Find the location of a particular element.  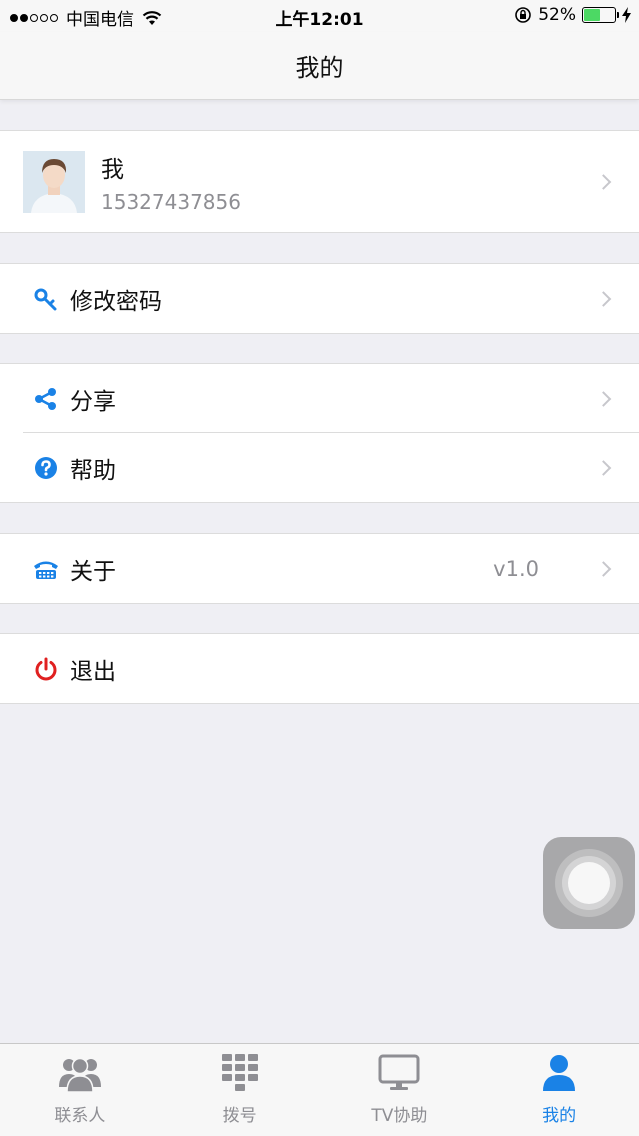

contacts-icon is located at coordinates (79, 1073).